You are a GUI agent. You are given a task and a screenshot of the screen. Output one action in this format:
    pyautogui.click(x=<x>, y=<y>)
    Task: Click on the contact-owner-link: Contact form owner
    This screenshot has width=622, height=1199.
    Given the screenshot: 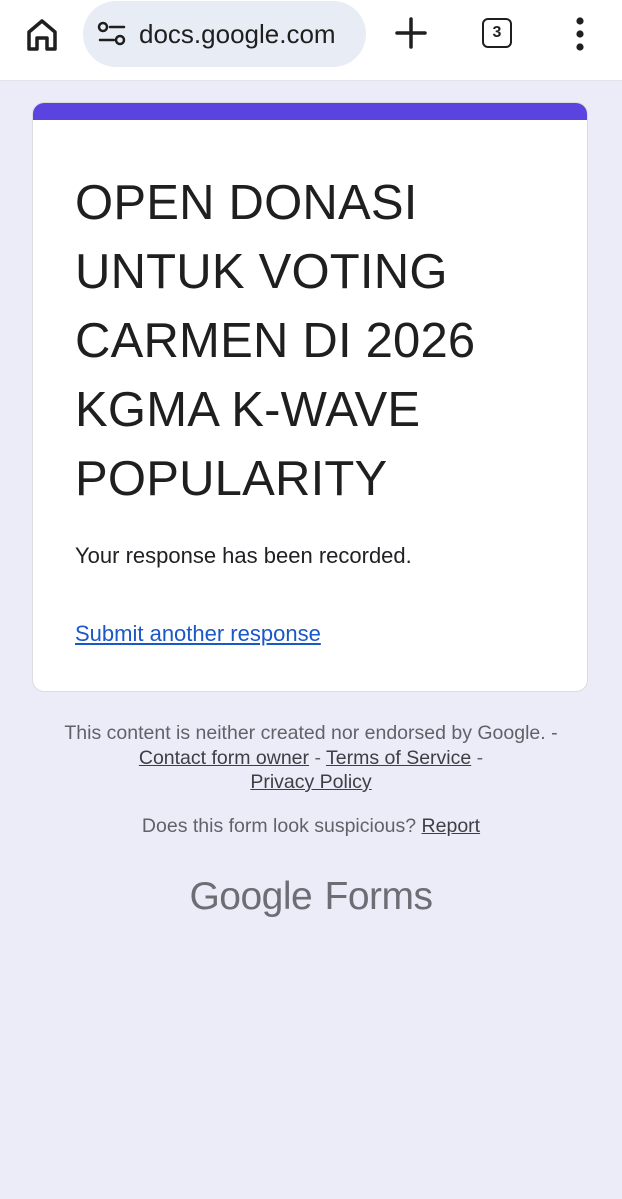 What is the action you would take?
    pyautogui.click(x=224, y=758)
    